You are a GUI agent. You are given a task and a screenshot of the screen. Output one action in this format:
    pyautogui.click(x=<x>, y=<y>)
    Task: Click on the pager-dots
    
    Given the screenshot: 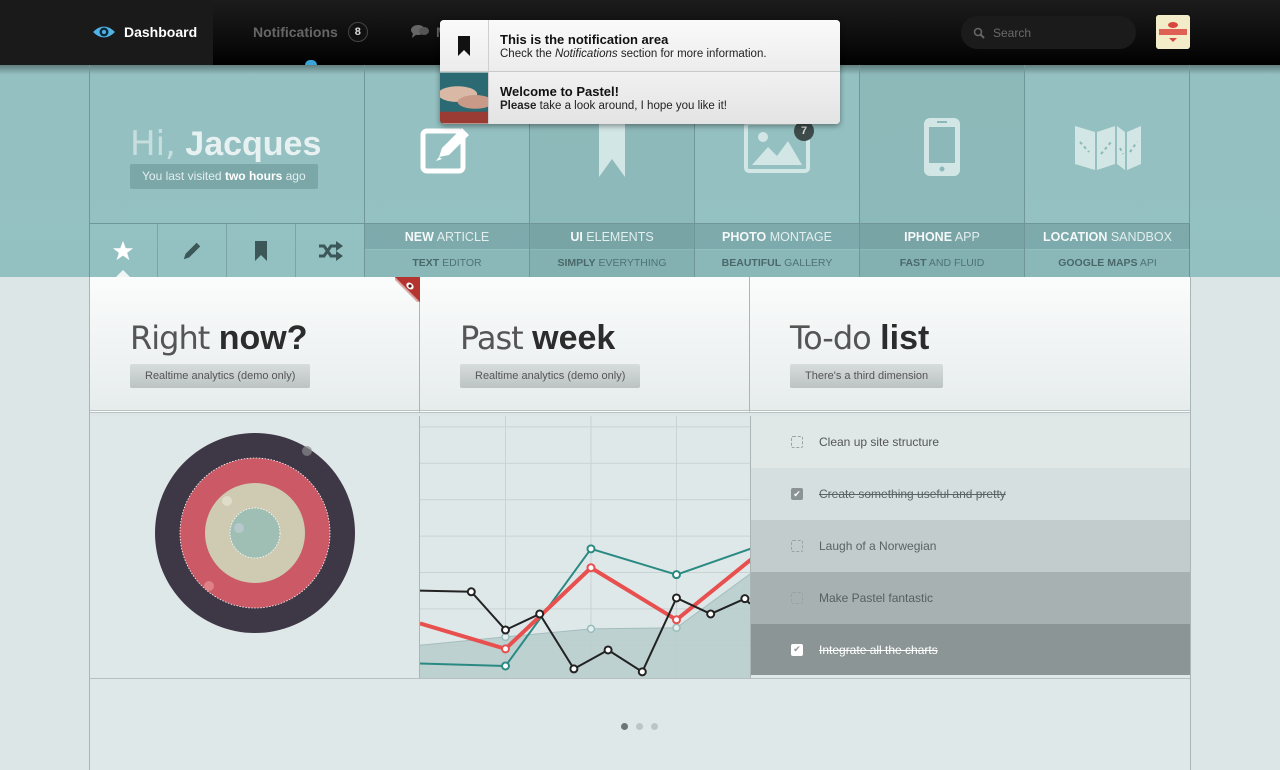 What is the action you would take?
    pyautogui.click(x=639, y=726)
    